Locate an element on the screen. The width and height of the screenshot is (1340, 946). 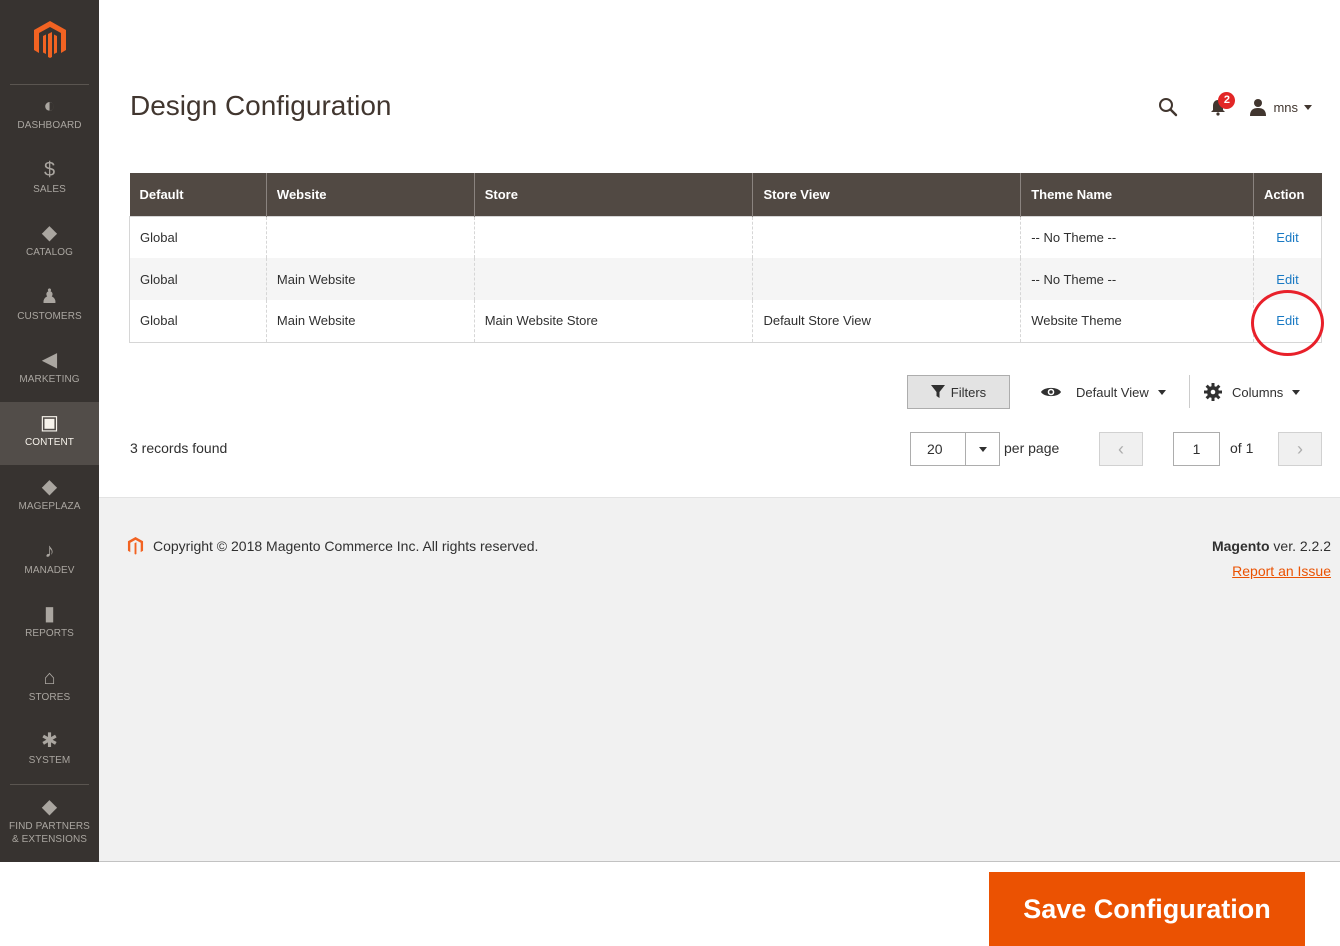
user-name: mns is located at coordinates (1285, 107).